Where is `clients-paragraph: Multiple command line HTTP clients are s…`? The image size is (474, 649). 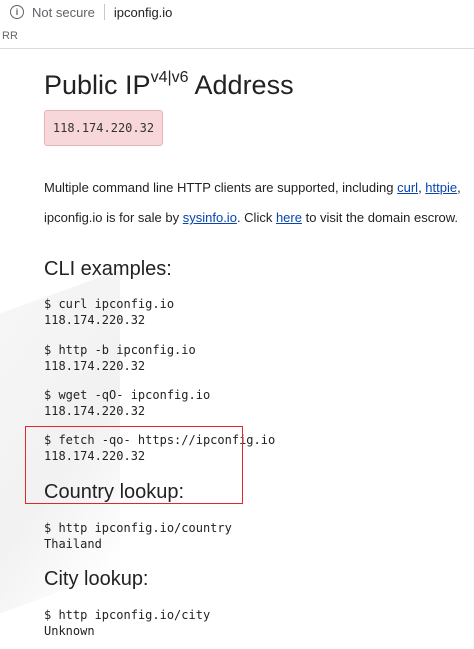 clients-paragraph: Multiple command line HTTP clients are s… is located at coordinates (252, 187).